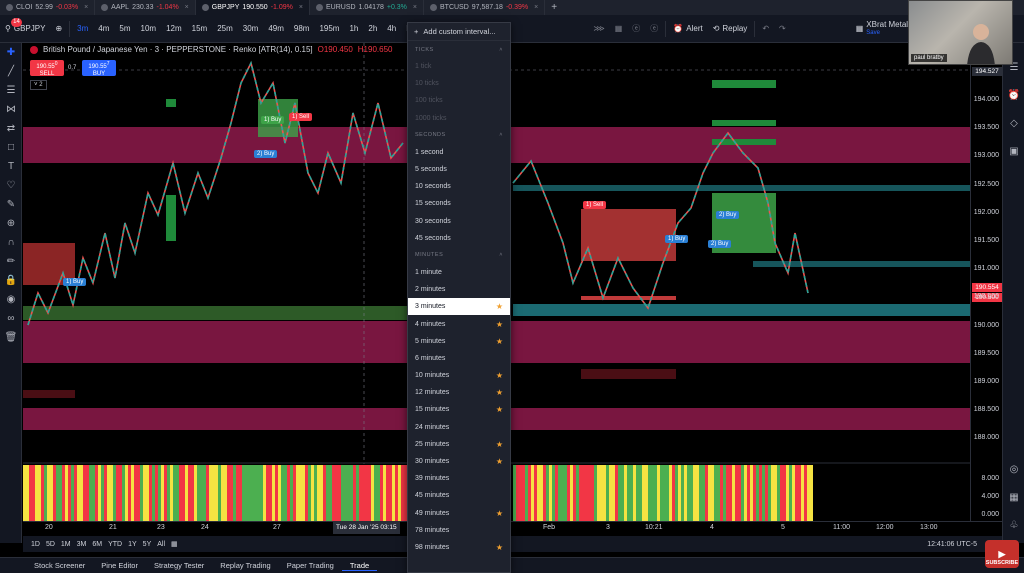  I want to click on interval-button: 15m, so click(200, 29).